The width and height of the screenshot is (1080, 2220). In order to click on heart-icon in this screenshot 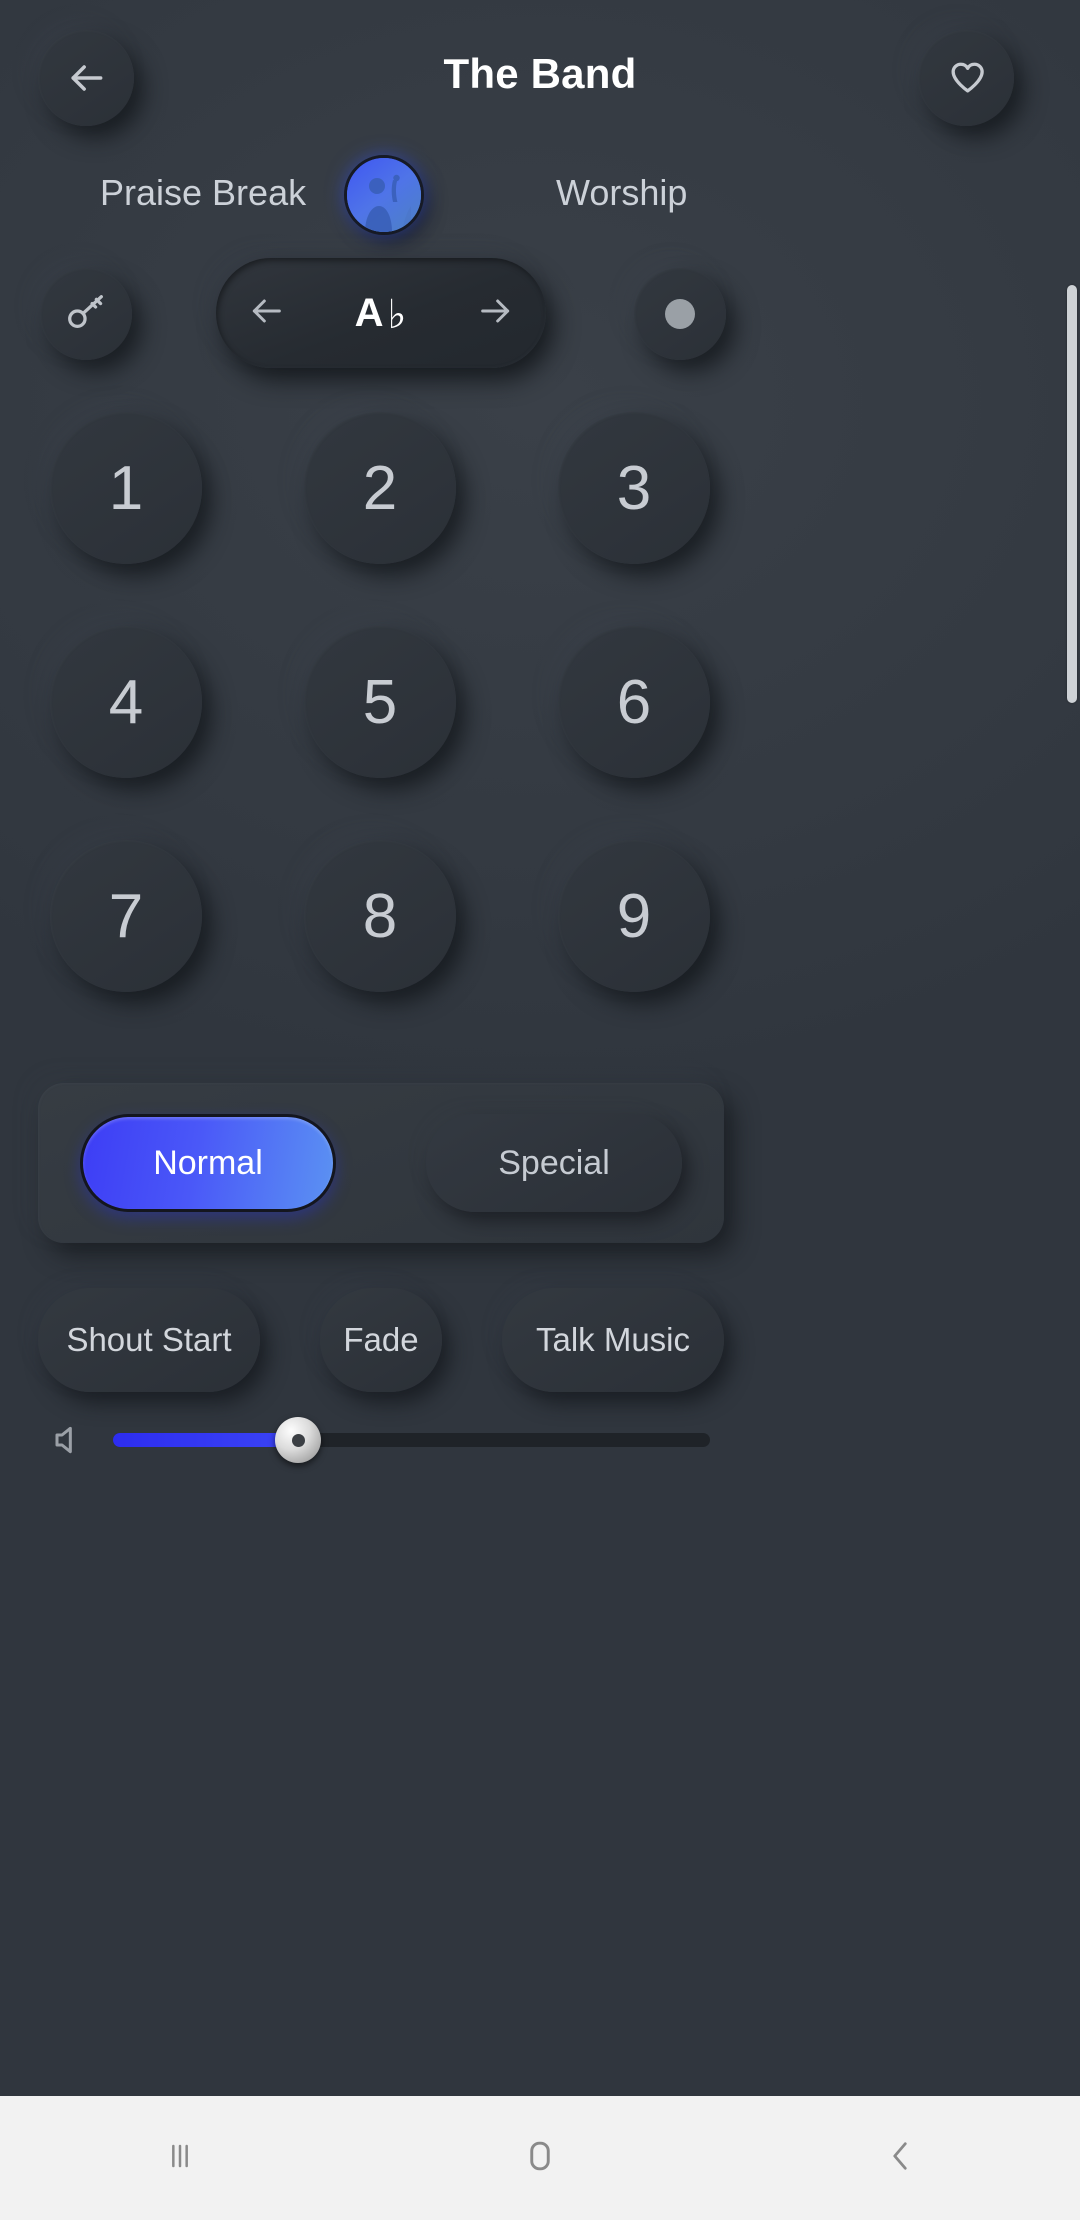, I will do `click(966, 78)`.